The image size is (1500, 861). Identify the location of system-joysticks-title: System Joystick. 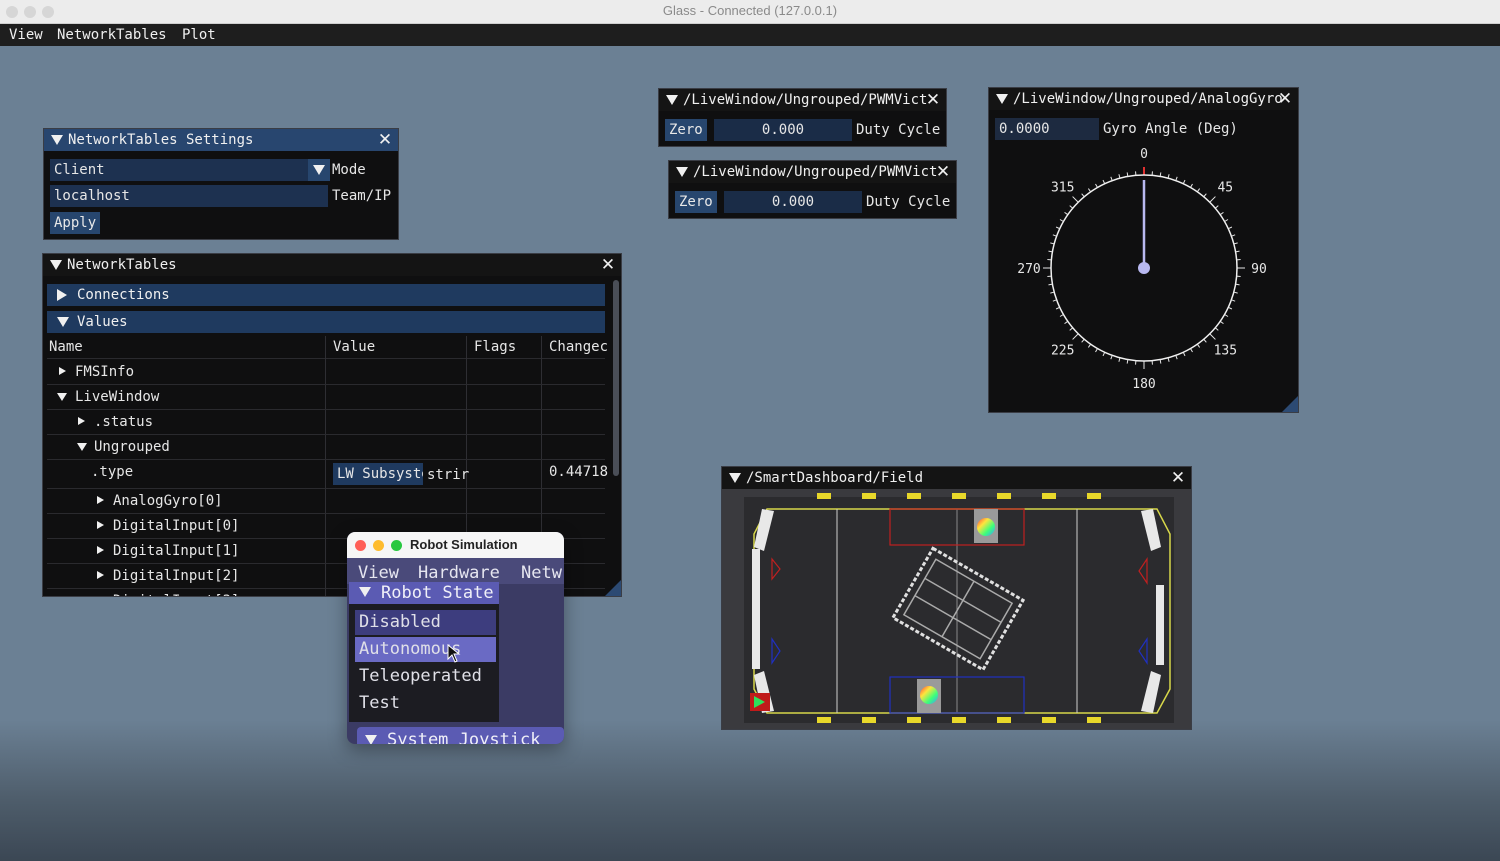
(464, 737).